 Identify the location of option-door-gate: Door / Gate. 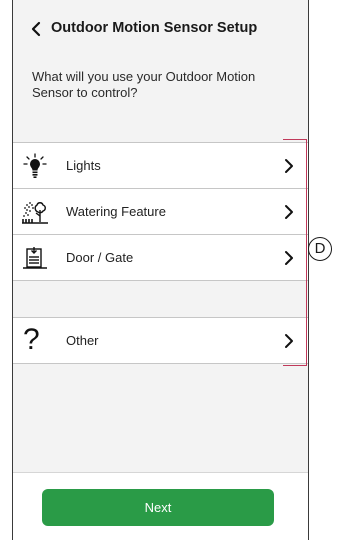
(160, 257).